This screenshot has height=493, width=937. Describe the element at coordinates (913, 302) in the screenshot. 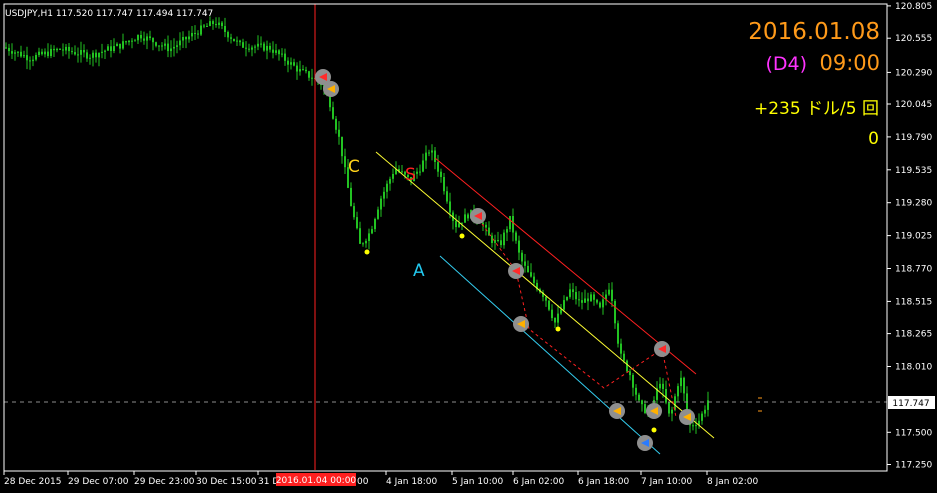

I see `y-tick-label: 118.515` at that location.